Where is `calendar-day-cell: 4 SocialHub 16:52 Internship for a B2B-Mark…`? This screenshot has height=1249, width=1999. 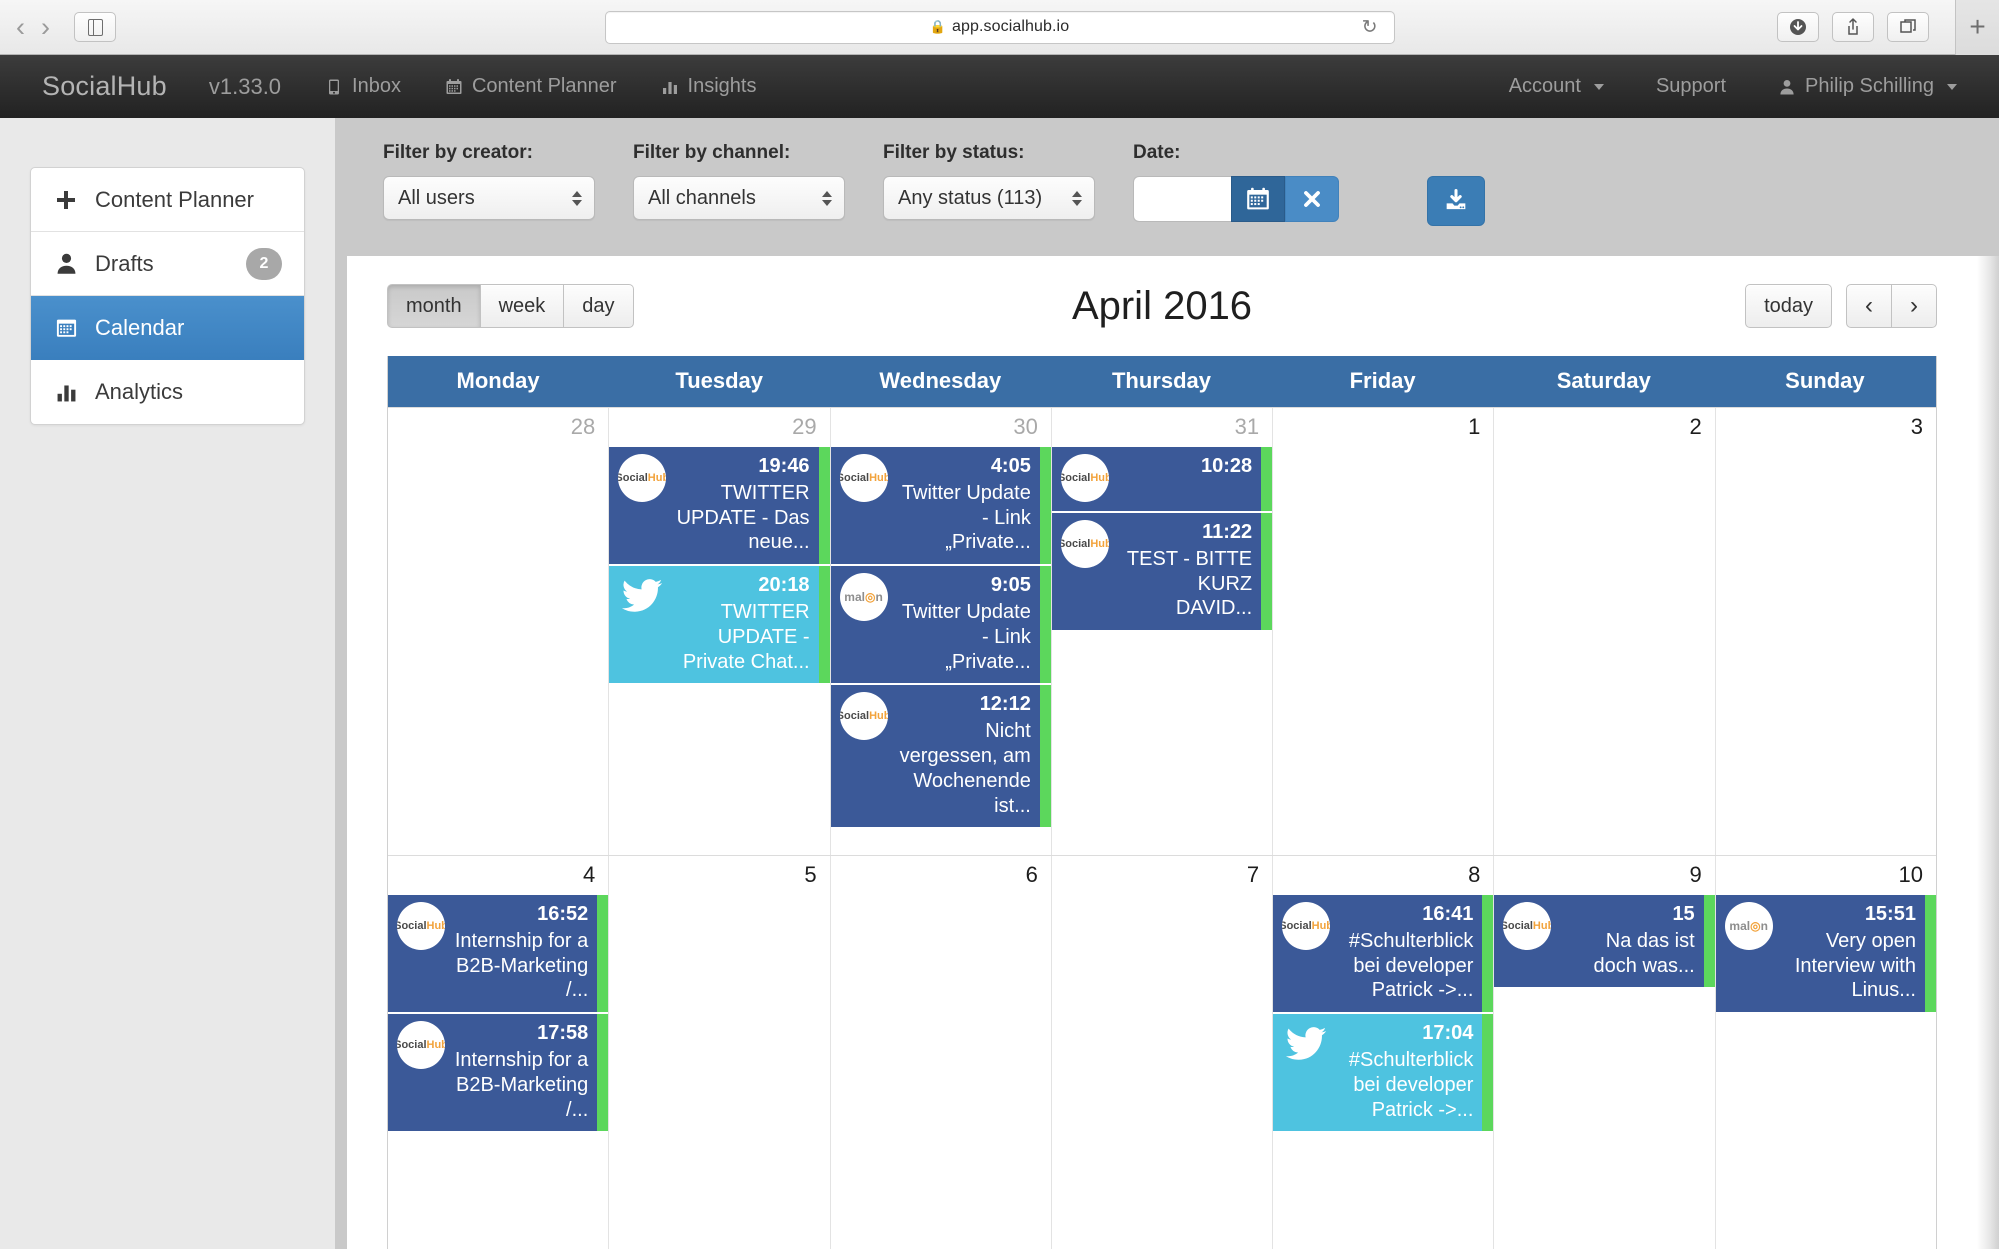 calendar-day-cell: 4 SocialHub 16:52 Internship for a B2B-Mark… is located at coordinates (499, 1052).